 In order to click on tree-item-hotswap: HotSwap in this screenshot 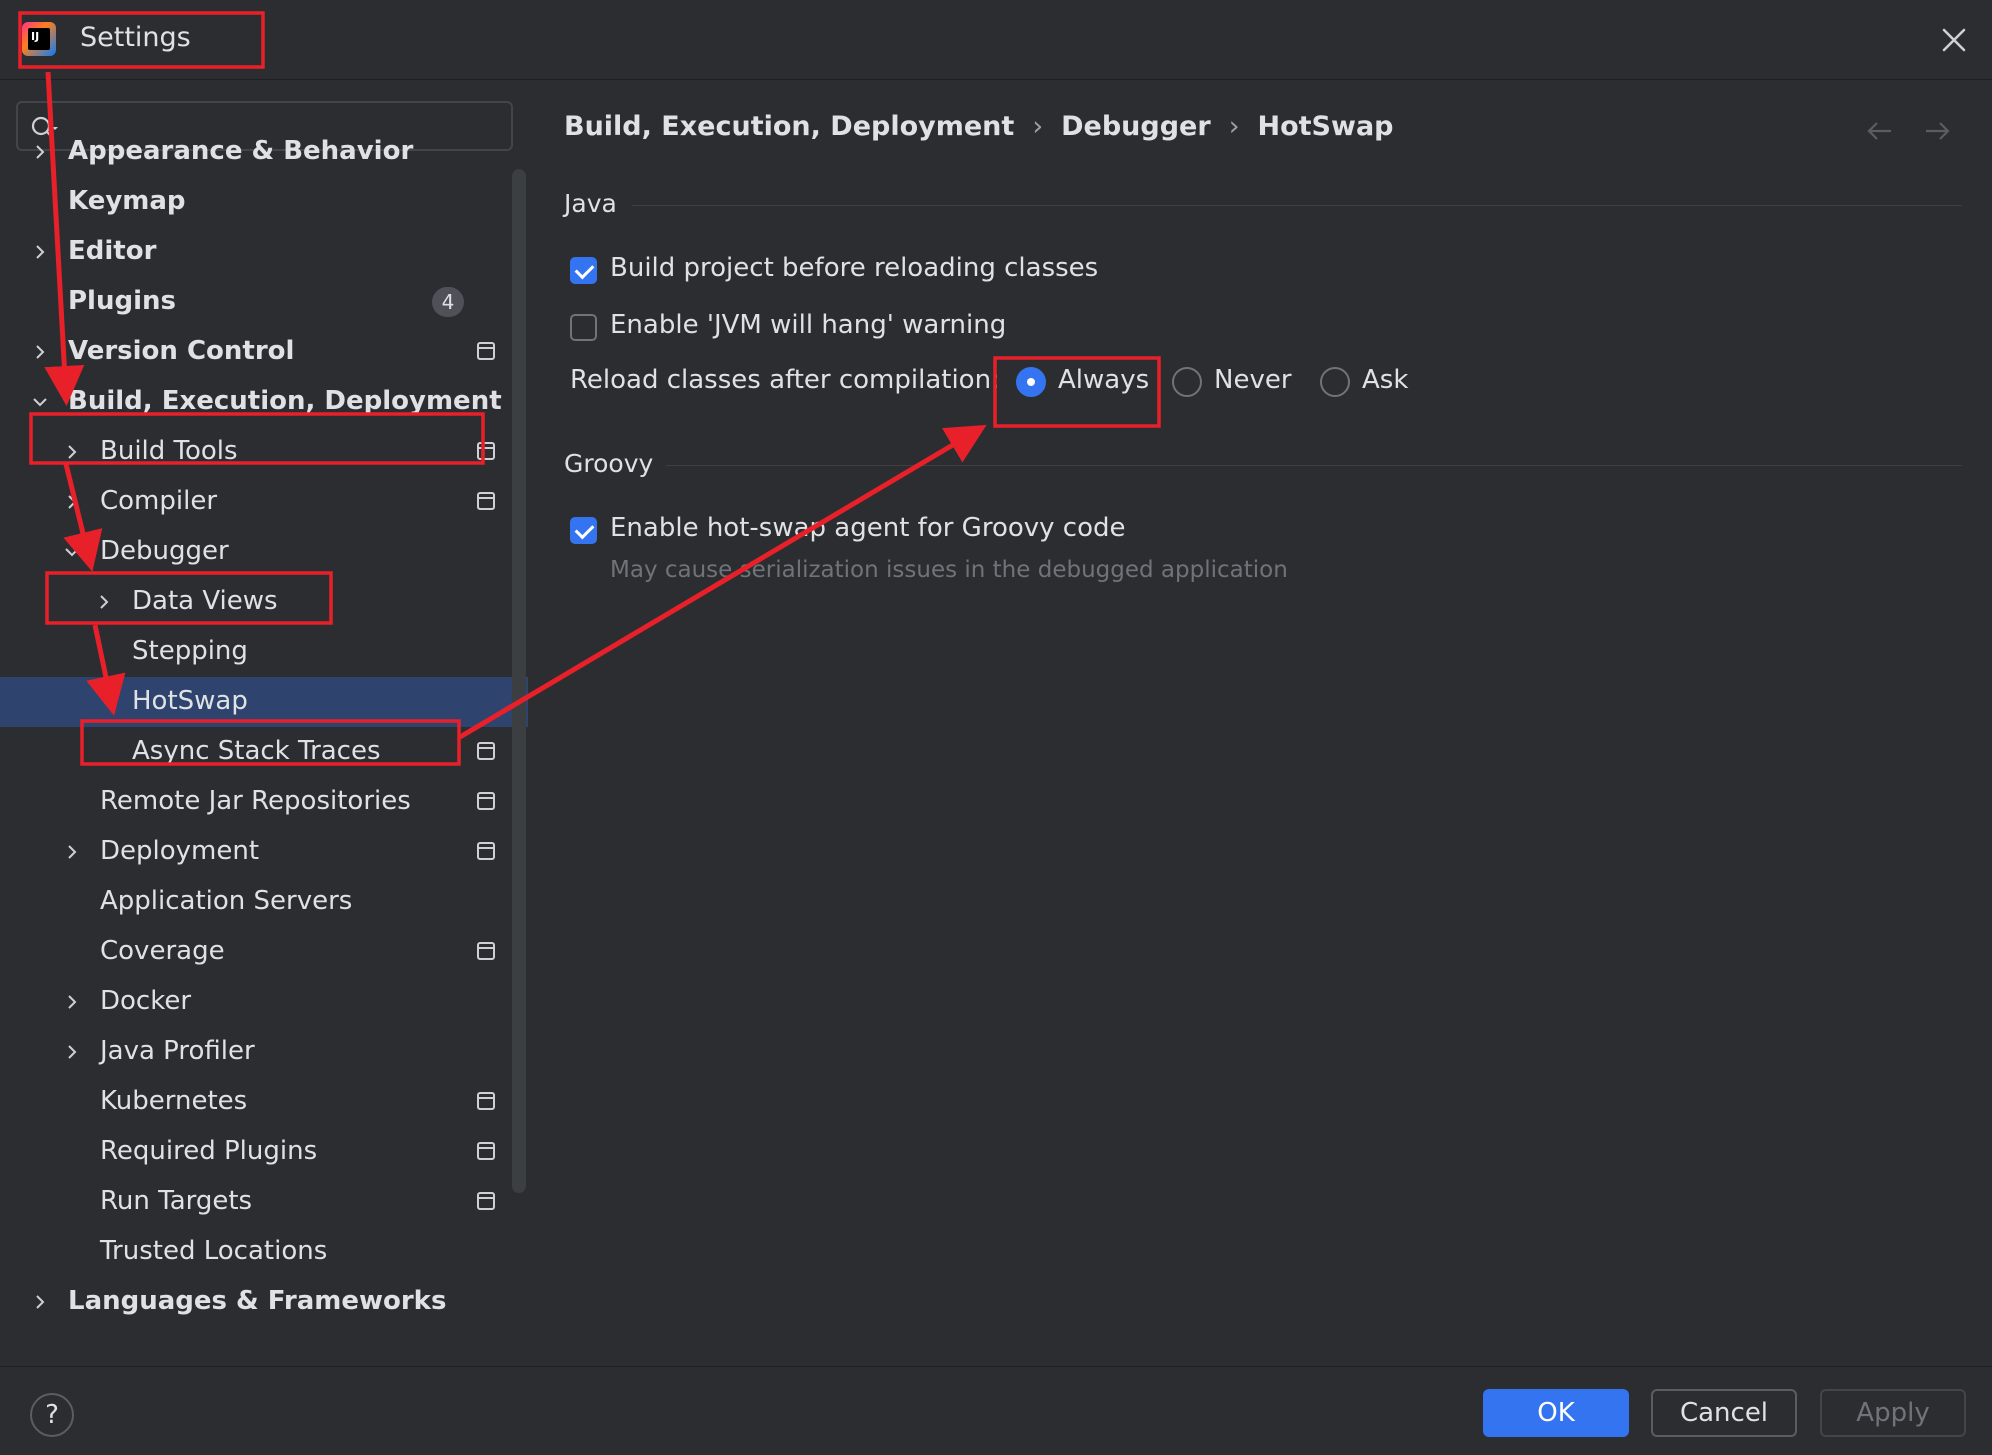, I will do `click(264, 702)`.